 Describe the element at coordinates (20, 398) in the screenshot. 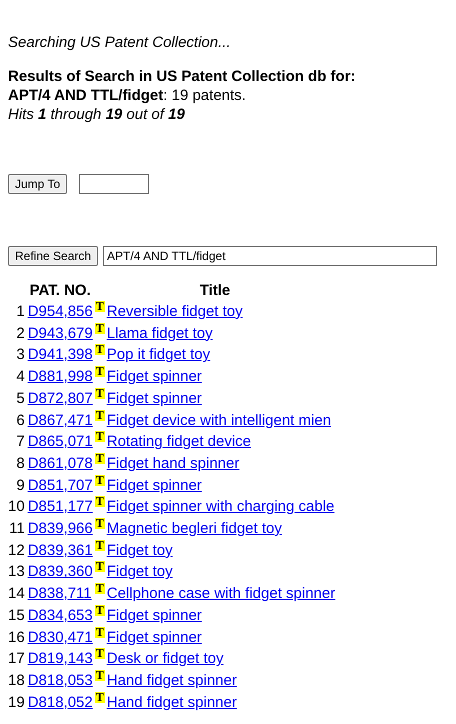

I see `row-number: 5` at that location.